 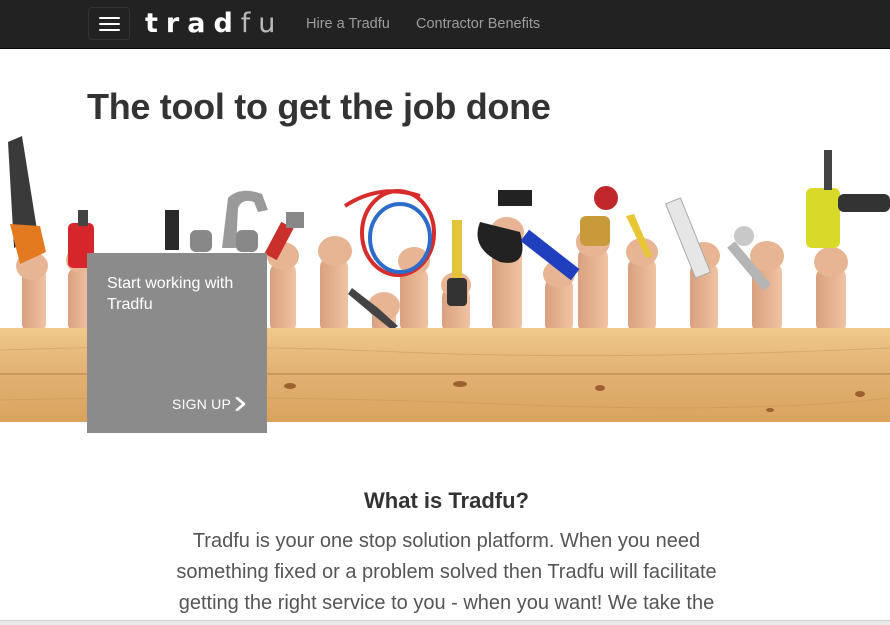 What do you see at coordinates (319, 106) in the screenshot?
I see `page-title: The tool to get the job done` at bounding box center [319, 106].